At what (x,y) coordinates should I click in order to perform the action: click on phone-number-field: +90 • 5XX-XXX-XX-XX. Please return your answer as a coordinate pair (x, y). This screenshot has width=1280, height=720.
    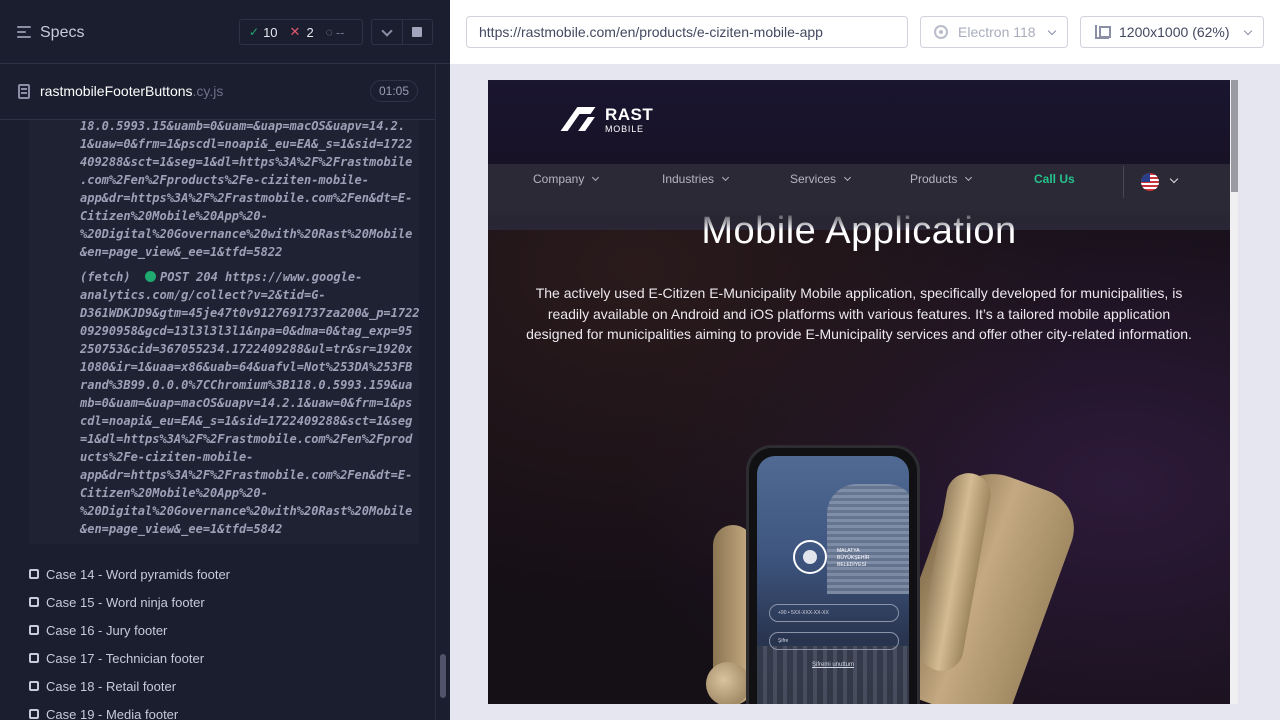
    Looking at the image, I should click on (834, 613).